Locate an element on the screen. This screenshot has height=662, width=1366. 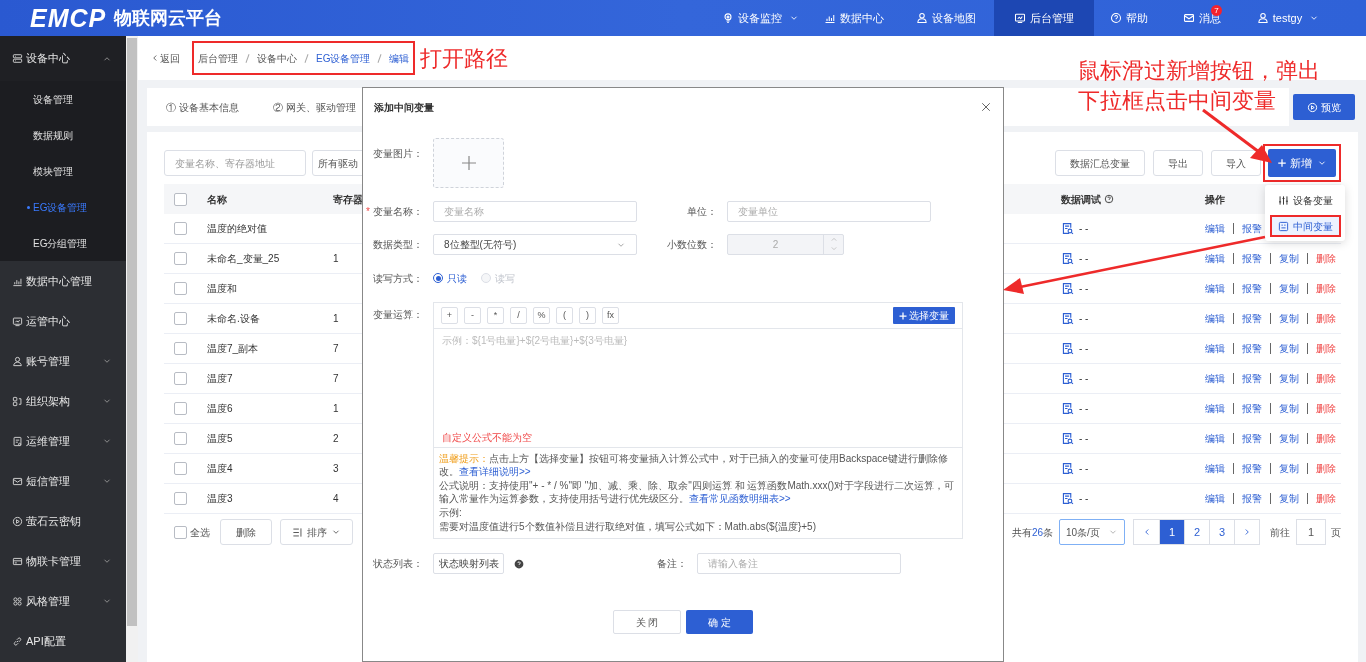
sidebar-item: 组织架构 is located at coordinates (63, 401).